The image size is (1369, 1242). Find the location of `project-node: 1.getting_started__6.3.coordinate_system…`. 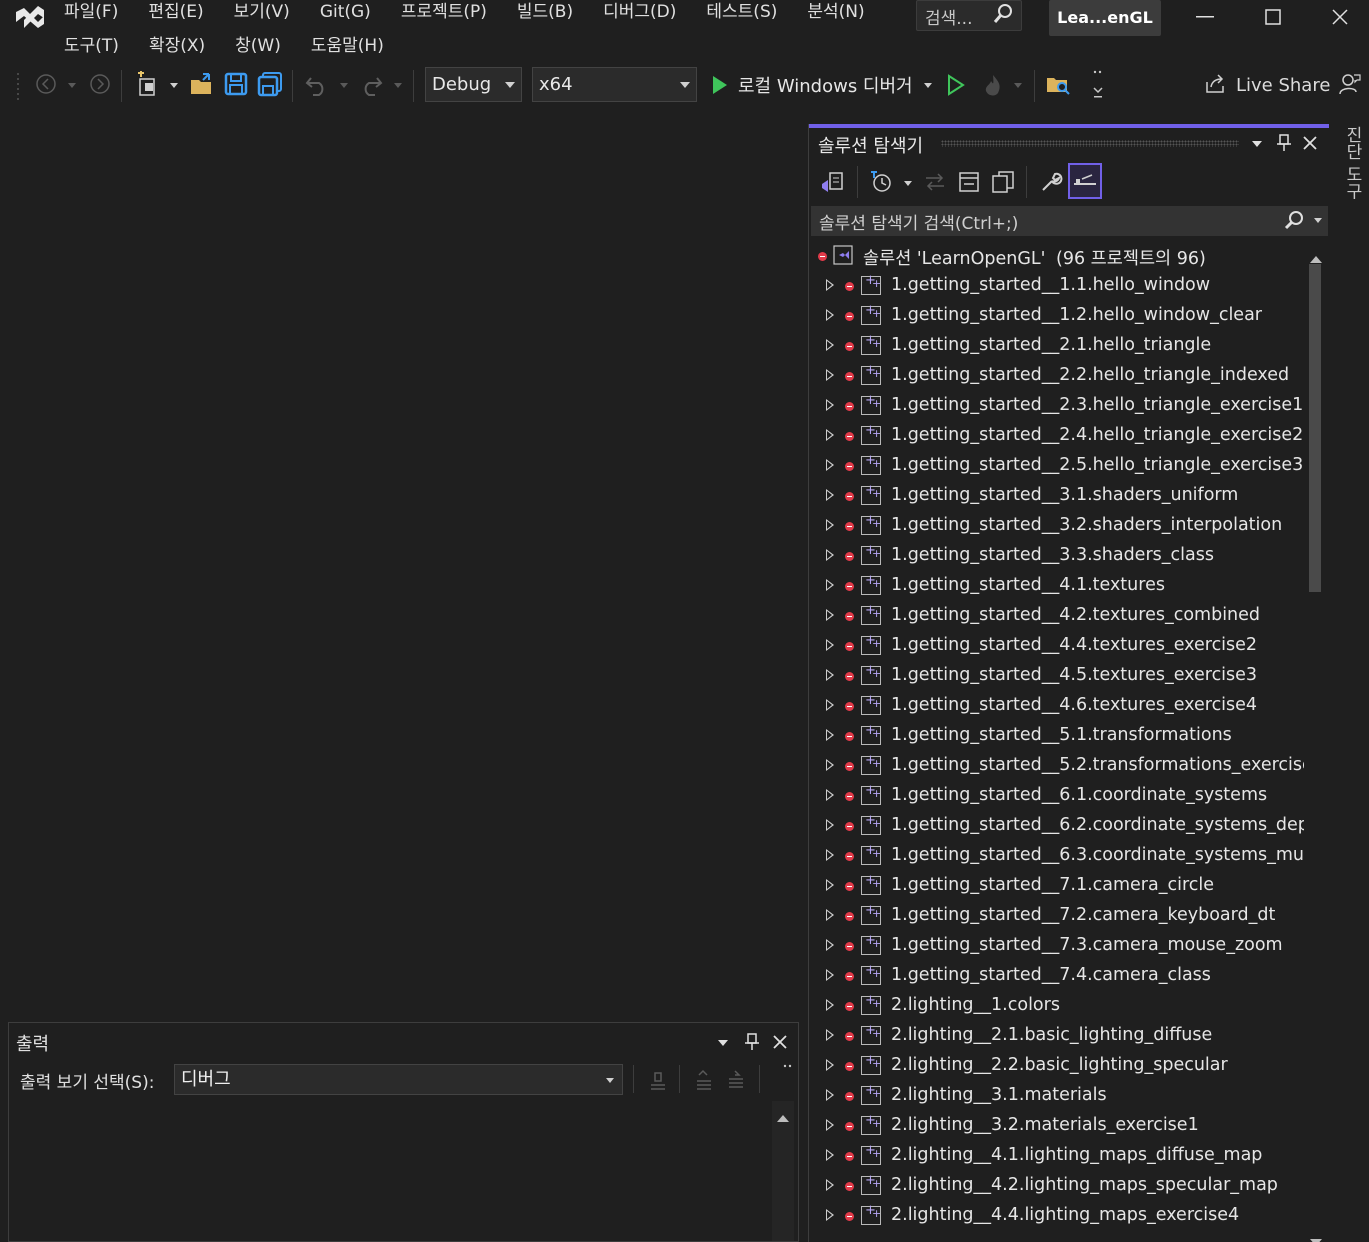

project-node: 1.getting_started__6.3.coordinate_system… is located at coordinates (1056, 857).